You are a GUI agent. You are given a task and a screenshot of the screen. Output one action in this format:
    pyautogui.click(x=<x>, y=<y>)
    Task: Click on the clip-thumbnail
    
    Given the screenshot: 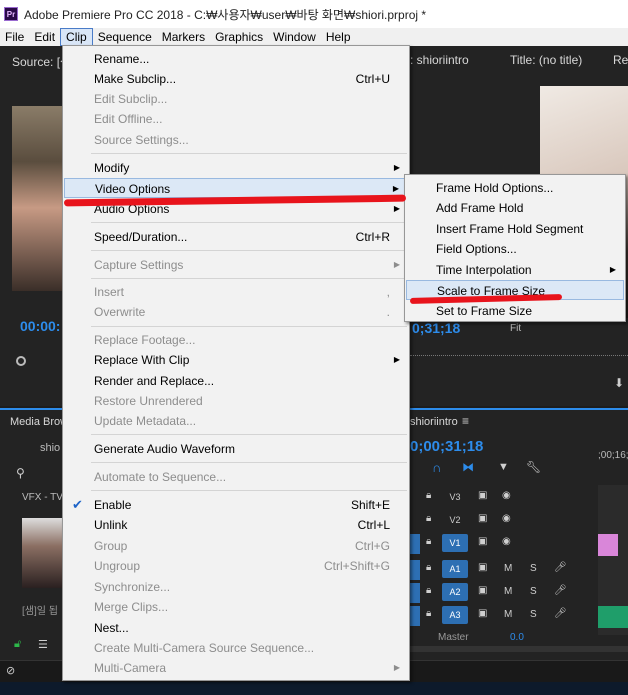 What is the action you would take?
    pyautogui.click(x=42, y=553)
    